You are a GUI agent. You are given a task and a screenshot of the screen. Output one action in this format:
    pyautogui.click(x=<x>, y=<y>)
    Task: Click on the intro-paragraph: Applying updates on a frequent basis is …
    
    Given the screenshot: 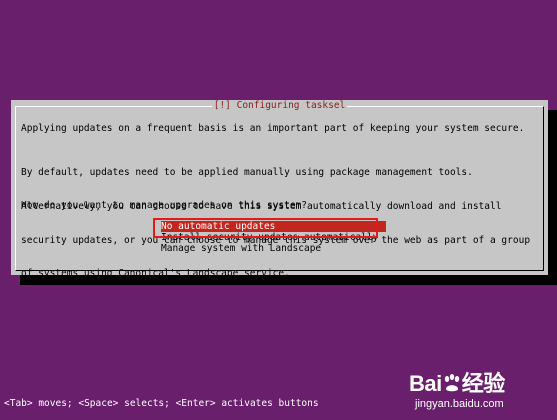 What is the action you would take?
    pyautogui.click(x=273, y=128)
    